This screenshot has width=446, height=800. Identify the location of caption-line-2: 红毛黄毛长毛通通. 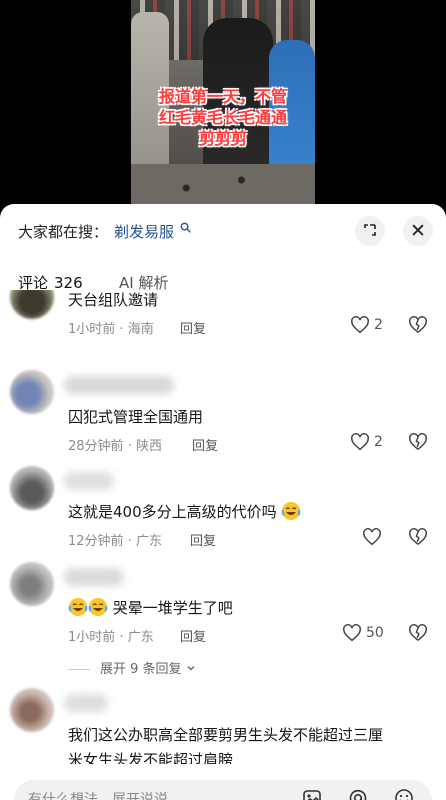
(222, 117).